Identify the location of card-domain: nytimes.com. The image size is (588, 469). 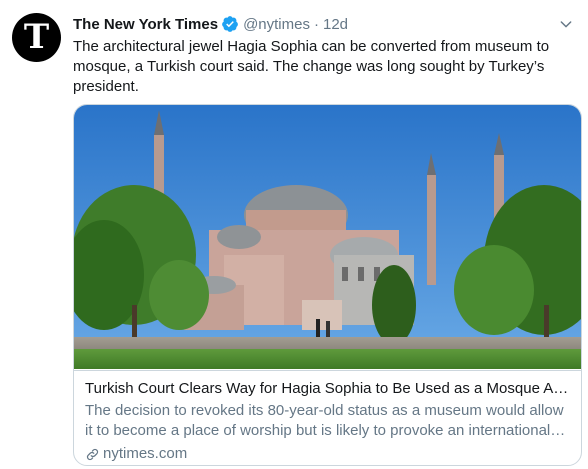
(327, 454).